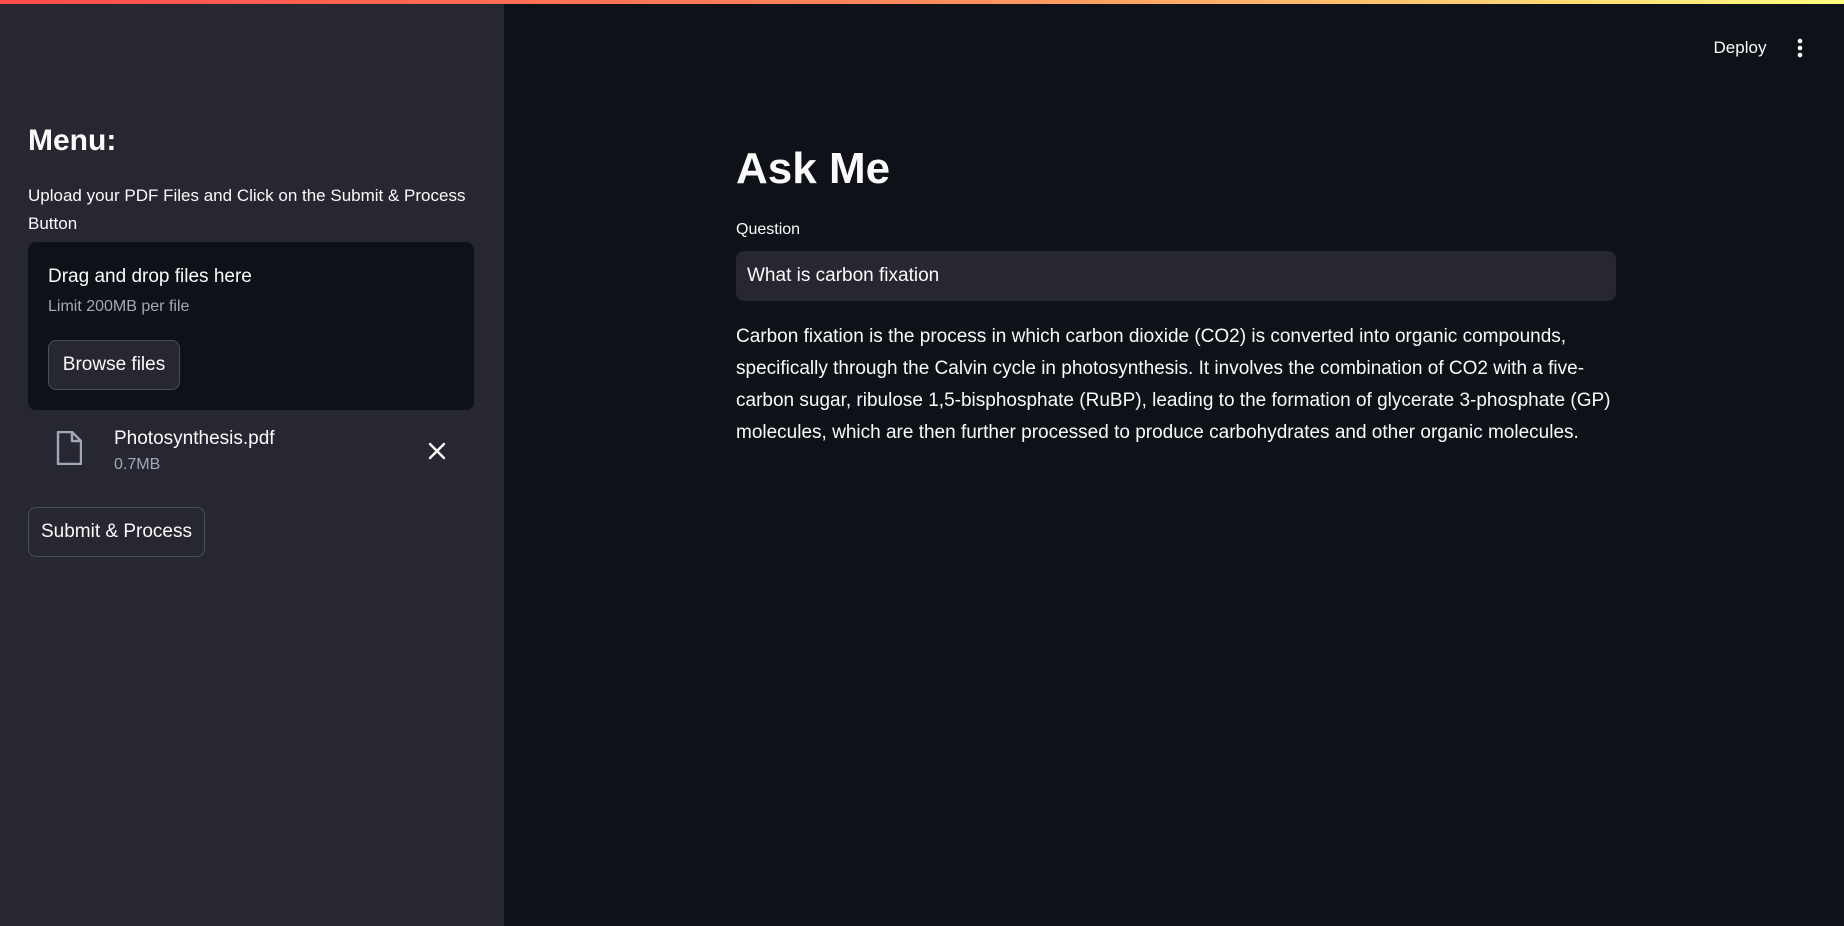 The image size is (1844, 926). Describe the element at coordinates (72, 140) in the screenshot. I see `sidebar-title: Menu:` at that location.